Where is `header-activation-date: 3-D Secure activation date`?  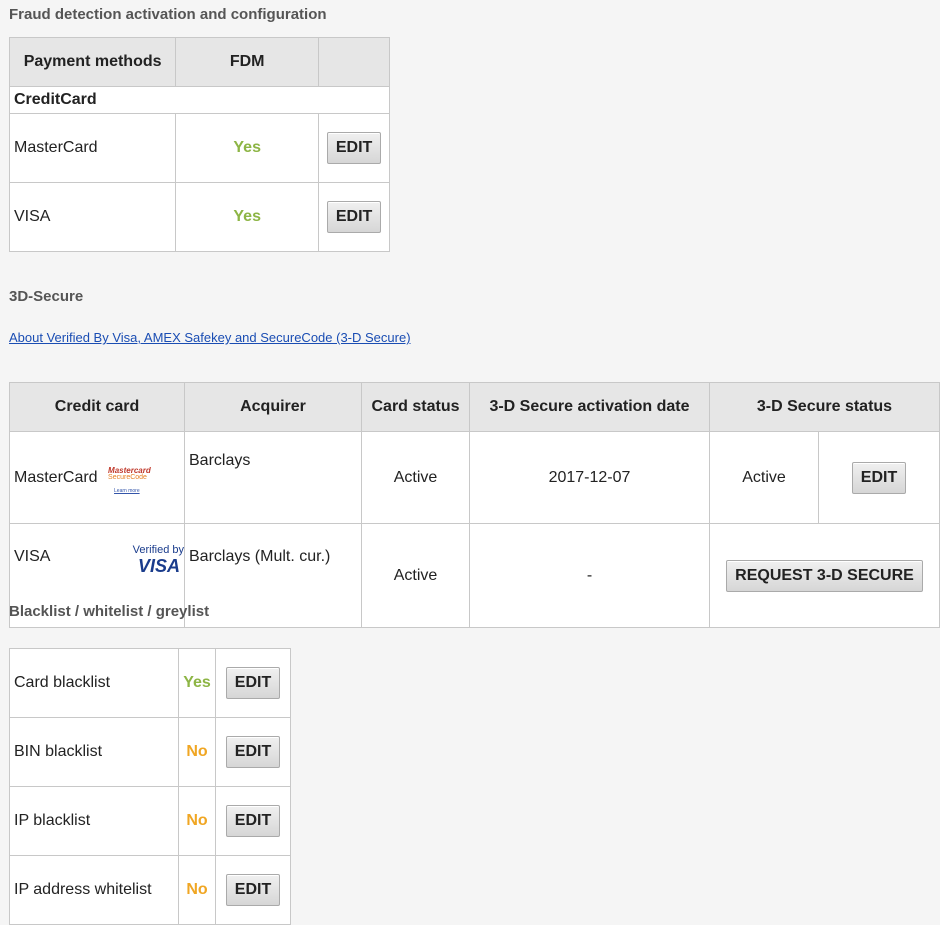
header-activation-date: 3-D Secure activation date is located at coordinates (589, 407).